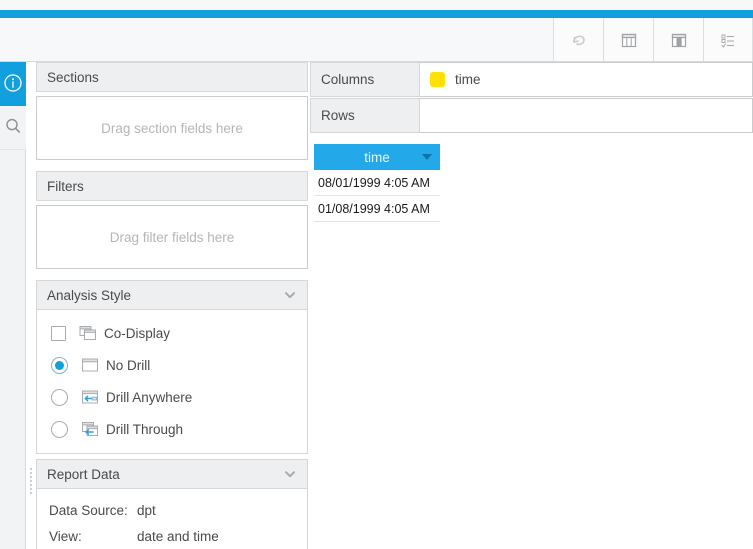 The width and height of the screenshot is (753, 549). What do you see at coordinates (137, 333) in the screenshot?
I see `option-co-display-label: Co-Display` at bounding box center [137, 333].